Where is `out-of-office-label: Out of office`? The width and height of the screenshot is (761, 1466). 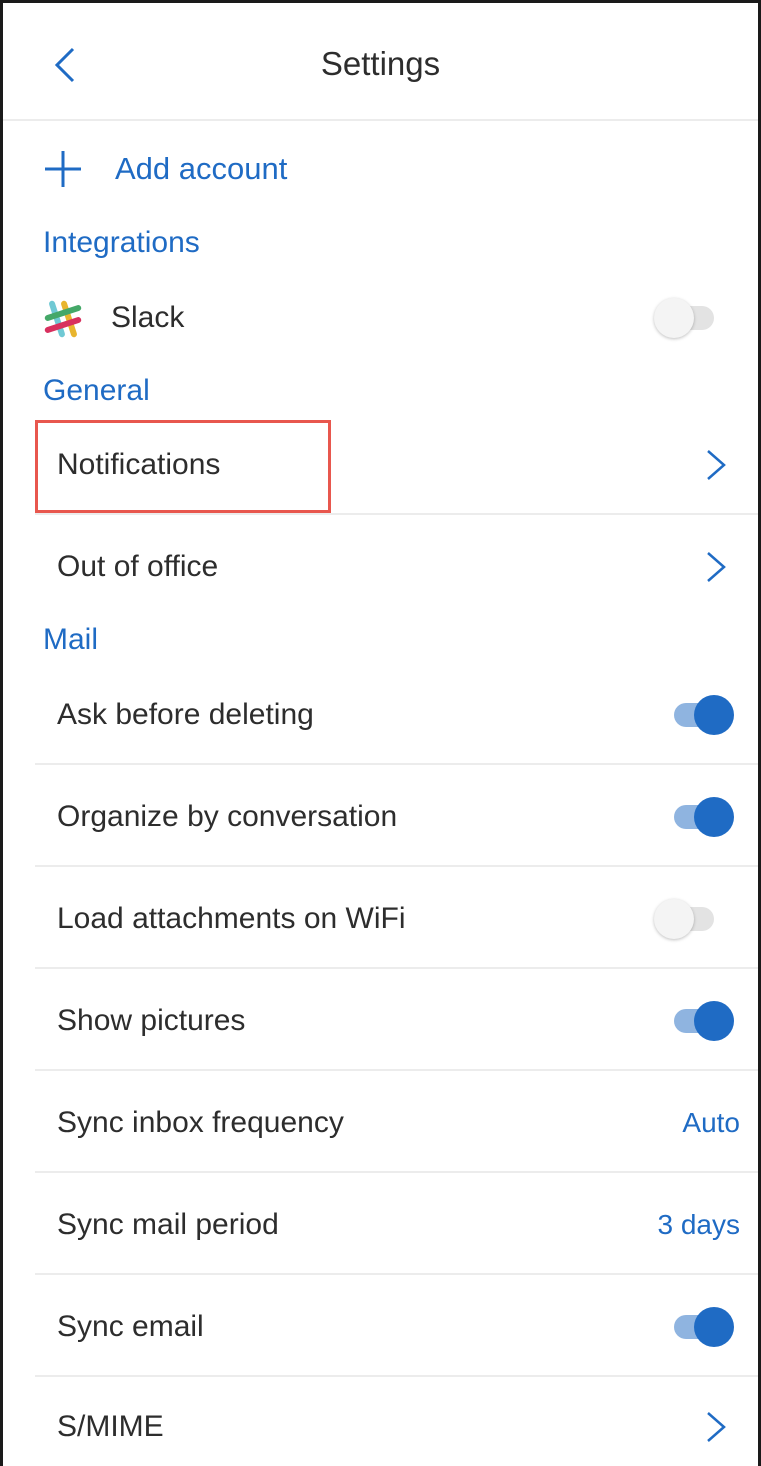
out-of-office-label: Out of office is located at coordinates (138, 566).